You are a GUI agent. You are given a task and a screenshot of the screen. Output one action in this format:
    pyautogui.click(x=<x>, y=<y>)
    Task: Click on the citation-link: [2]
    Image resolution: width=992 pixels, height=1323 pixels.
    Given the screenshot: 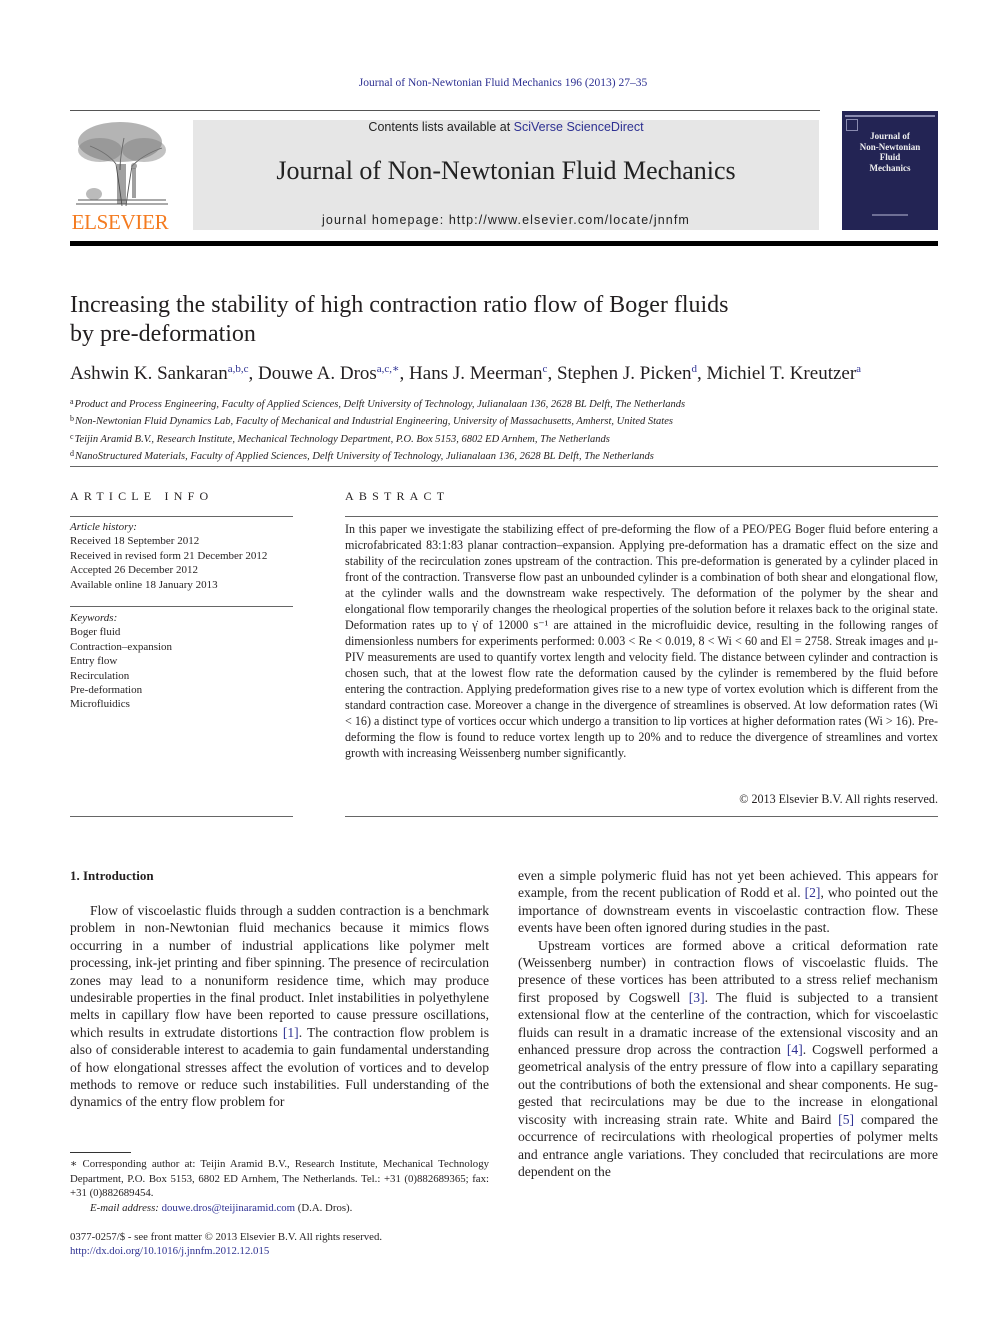 What is the action you would take?
    pyautogui.click(x=813, y=892)
    